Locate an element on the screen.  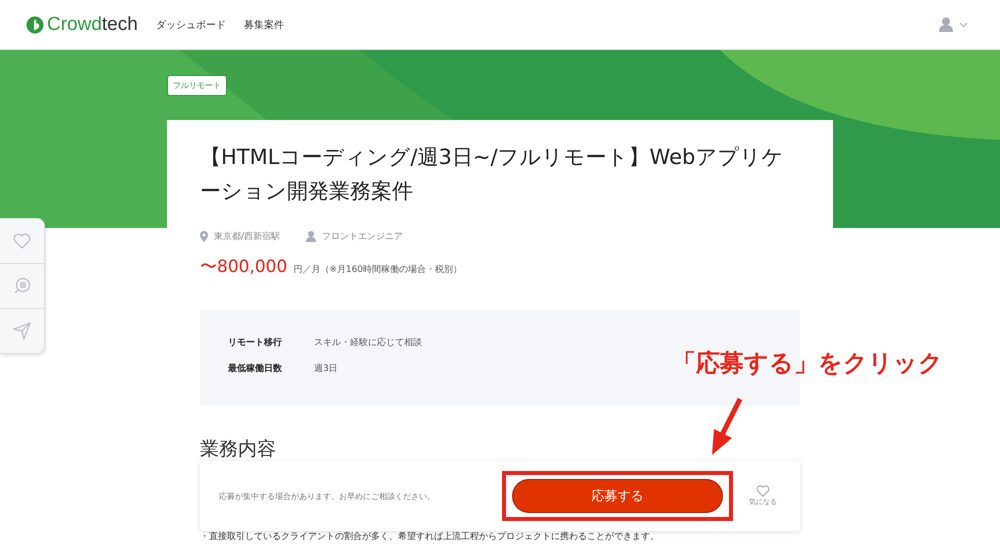
annotation-arrow is located at coordinates (727, 427).